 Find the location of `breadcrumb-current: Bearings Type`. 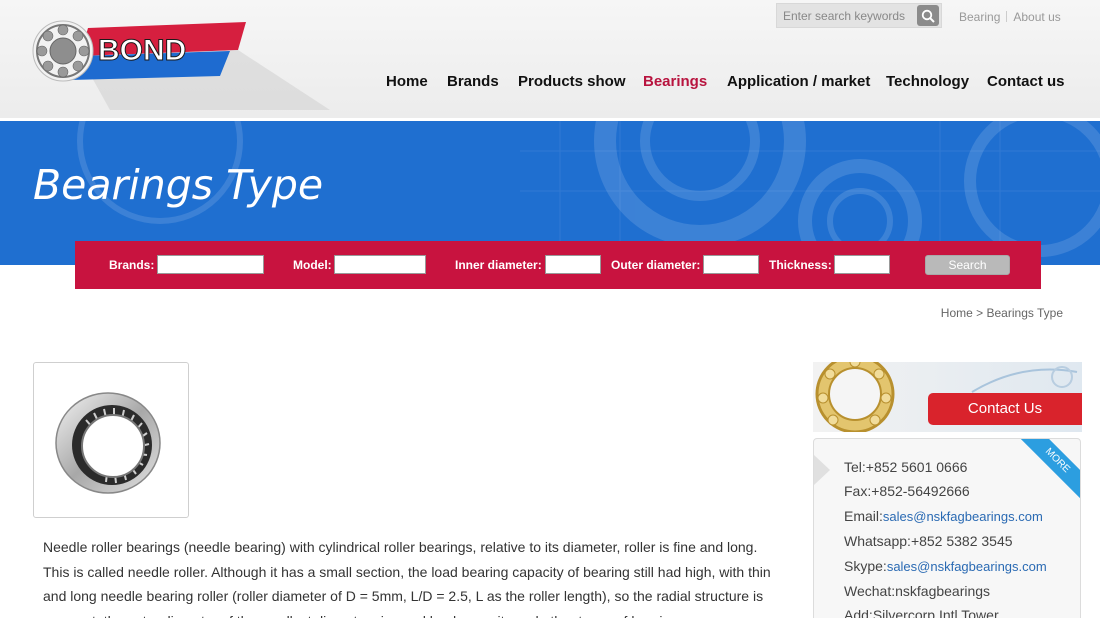

breadcrumb-current: Bearings Type is located at coordinates (1025, 313).